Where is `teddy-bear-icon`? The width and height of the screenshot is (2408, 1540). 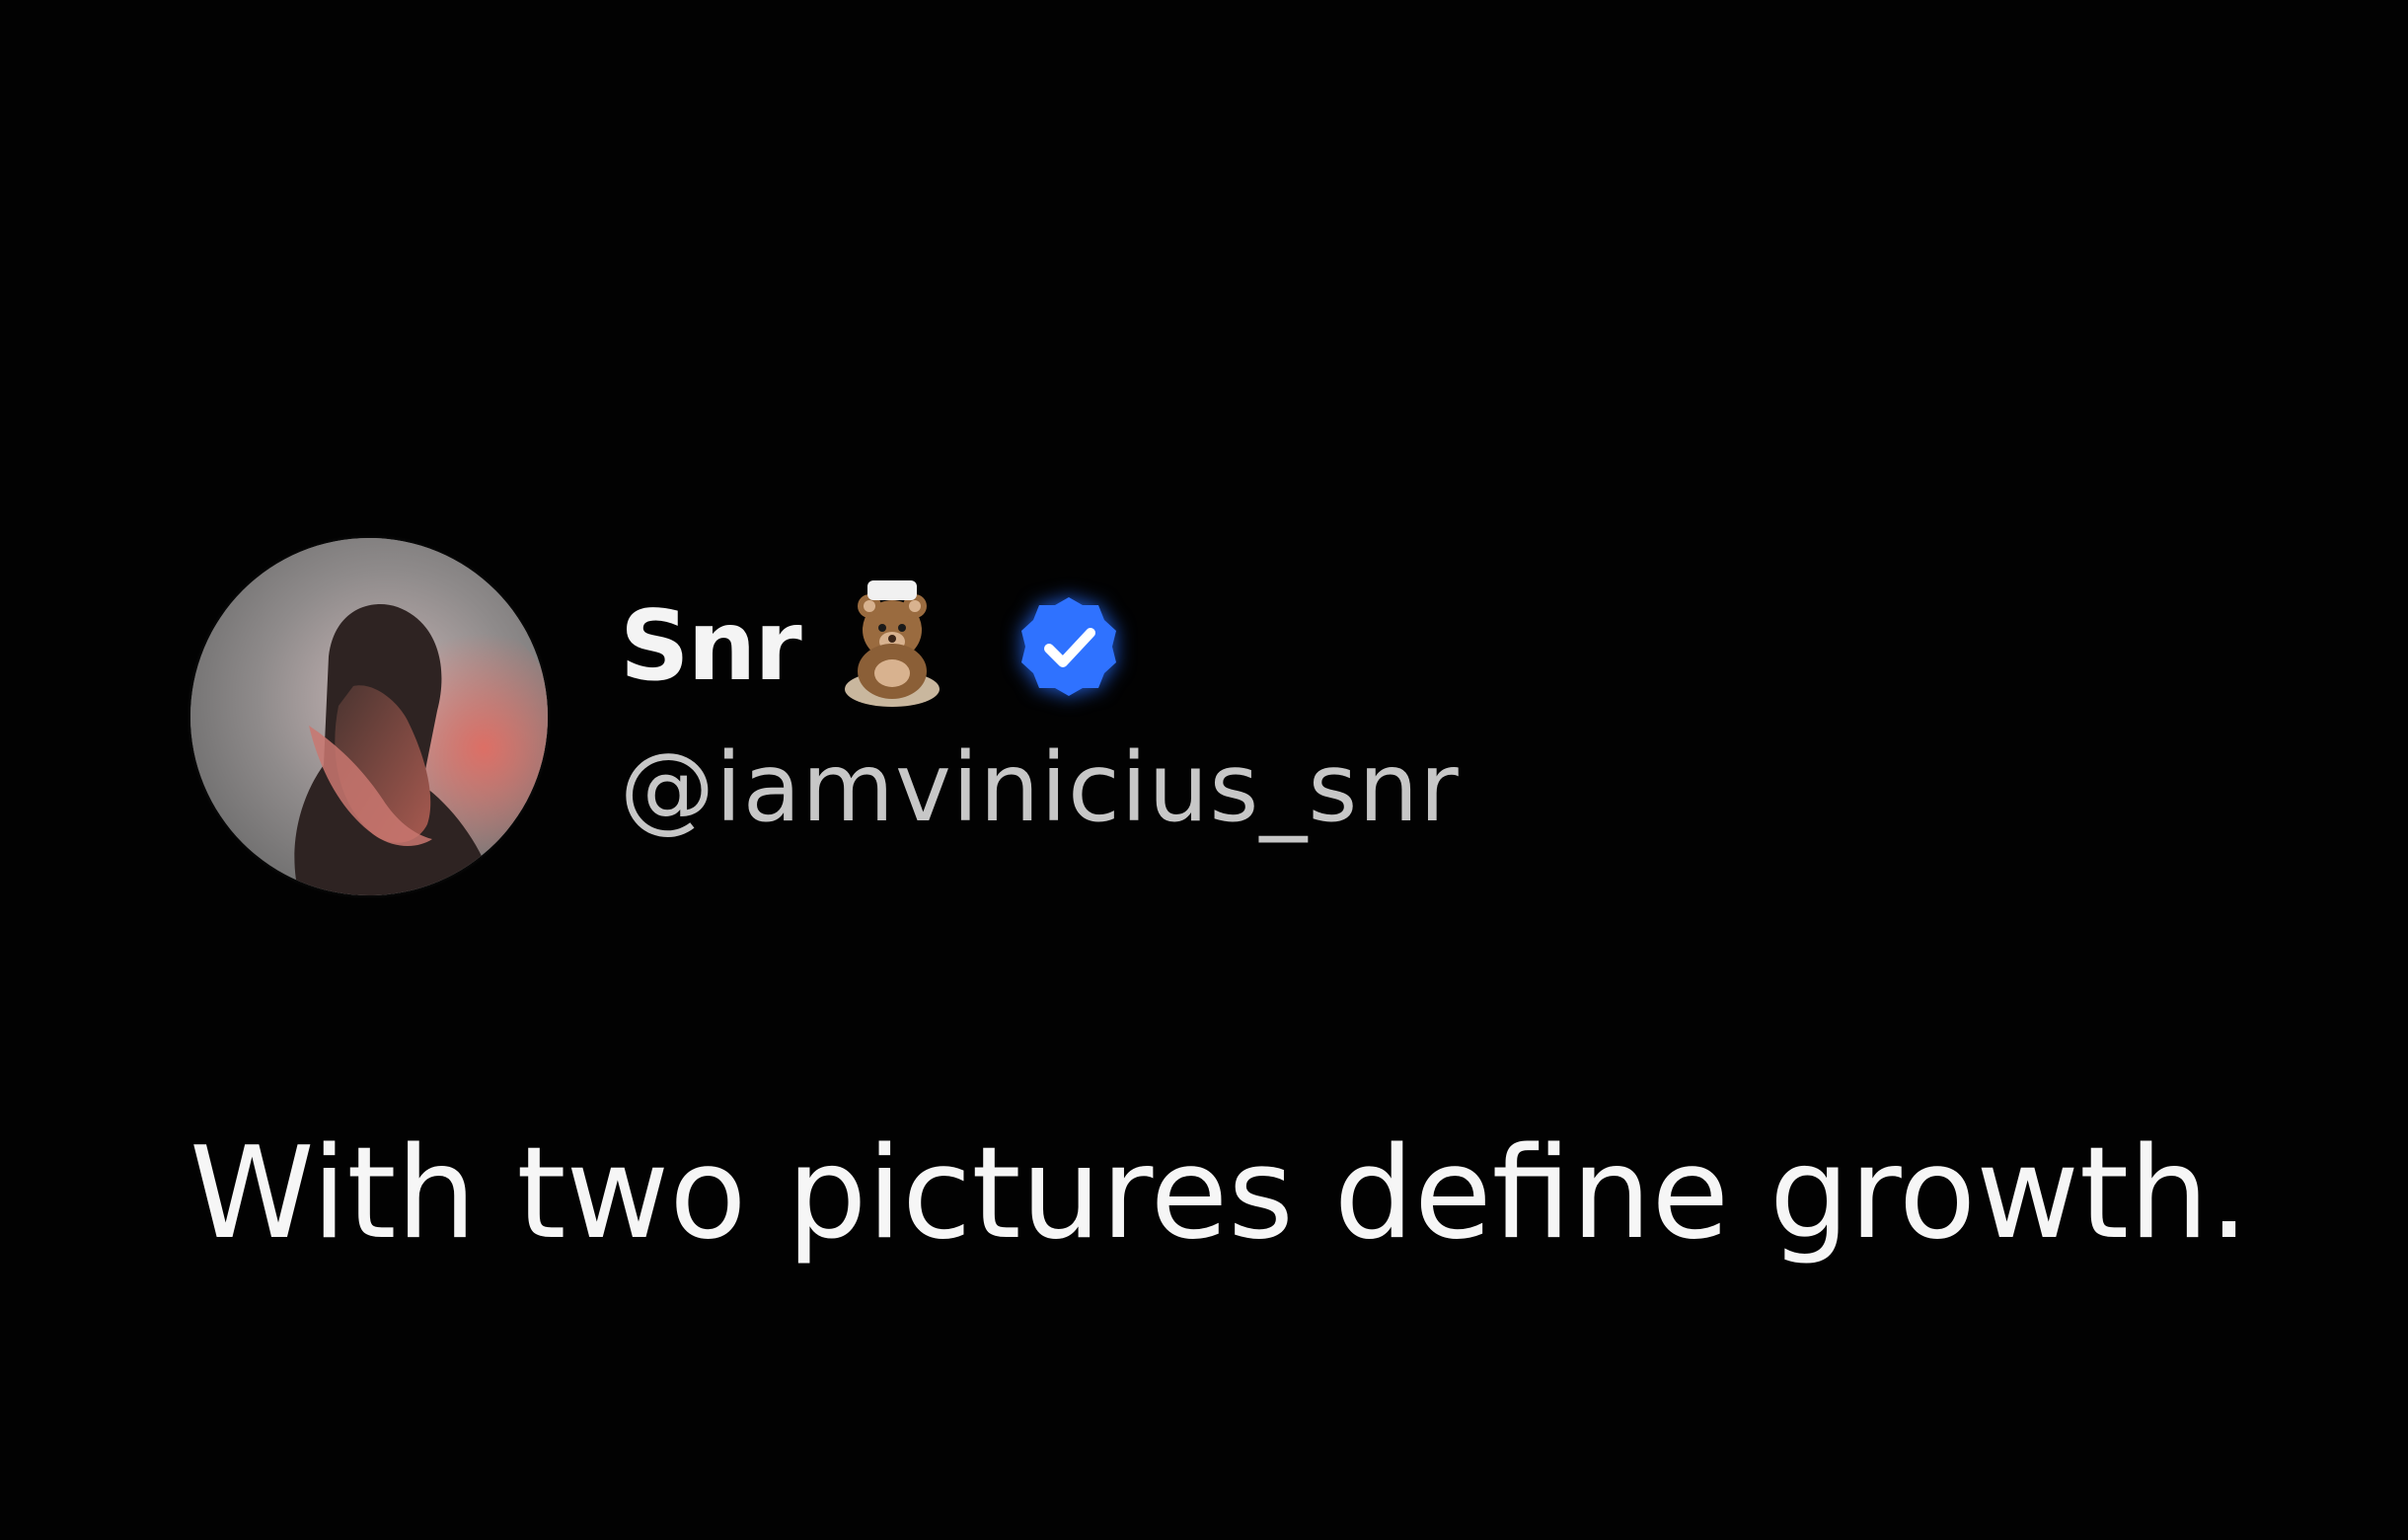 teddy-bear-icon is located at coordinates (892, 643).